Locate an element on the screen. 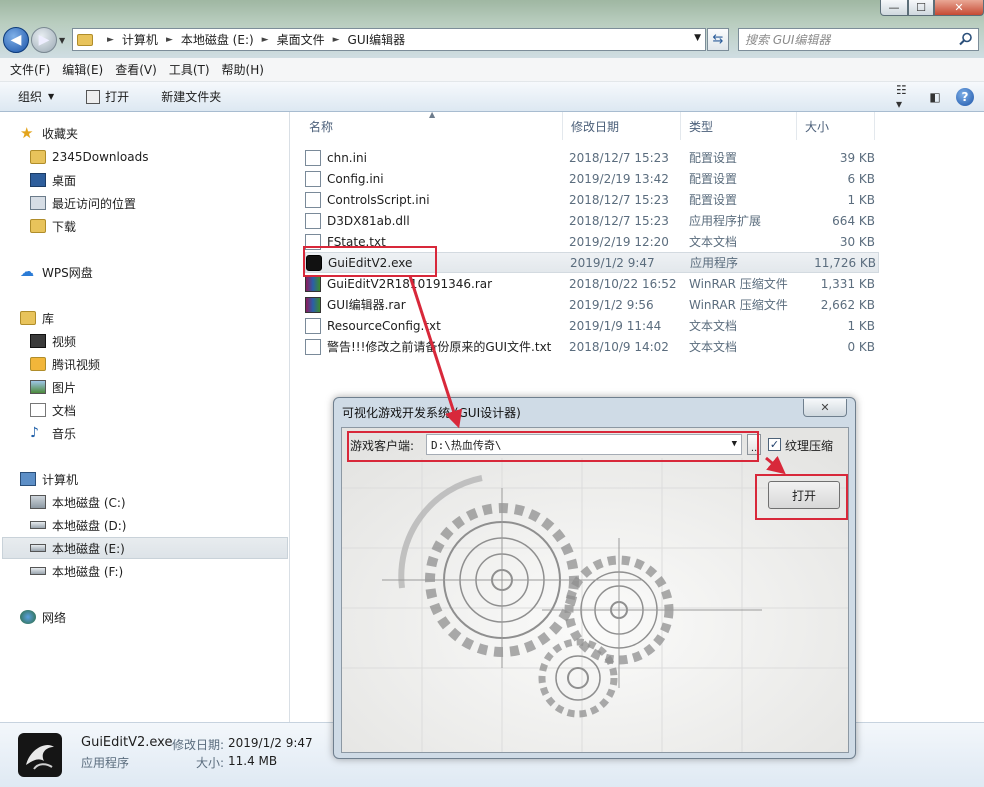 This screenshot has height=787, width=984. file-date: 2019/1/2 9:56 is located at coordinates (611, 304).